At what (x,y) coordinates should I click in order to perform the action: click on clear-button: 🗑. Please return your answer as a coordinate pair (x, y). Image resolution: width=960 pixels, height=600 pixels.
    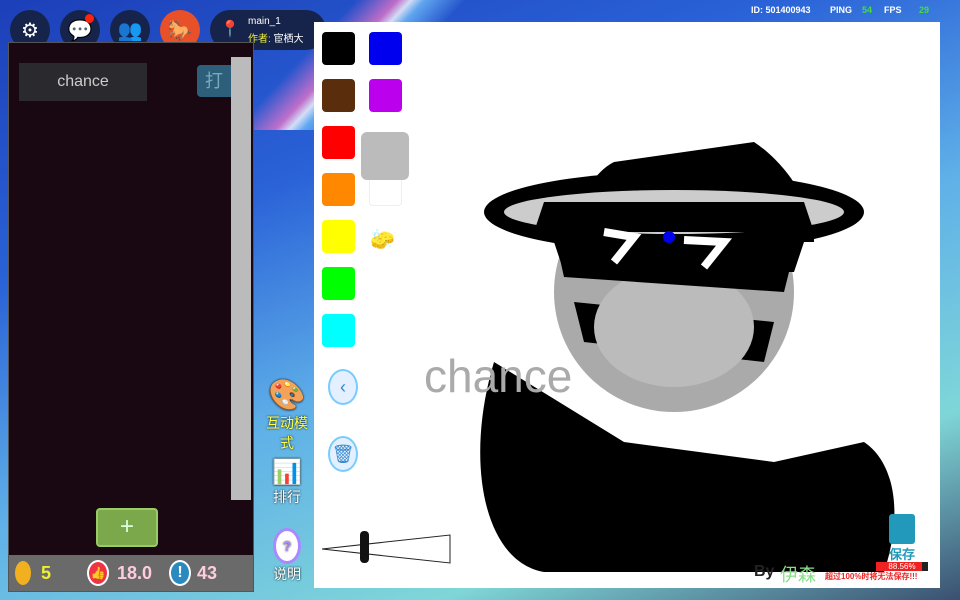
    Looking at the image, I should click on (343, 454).